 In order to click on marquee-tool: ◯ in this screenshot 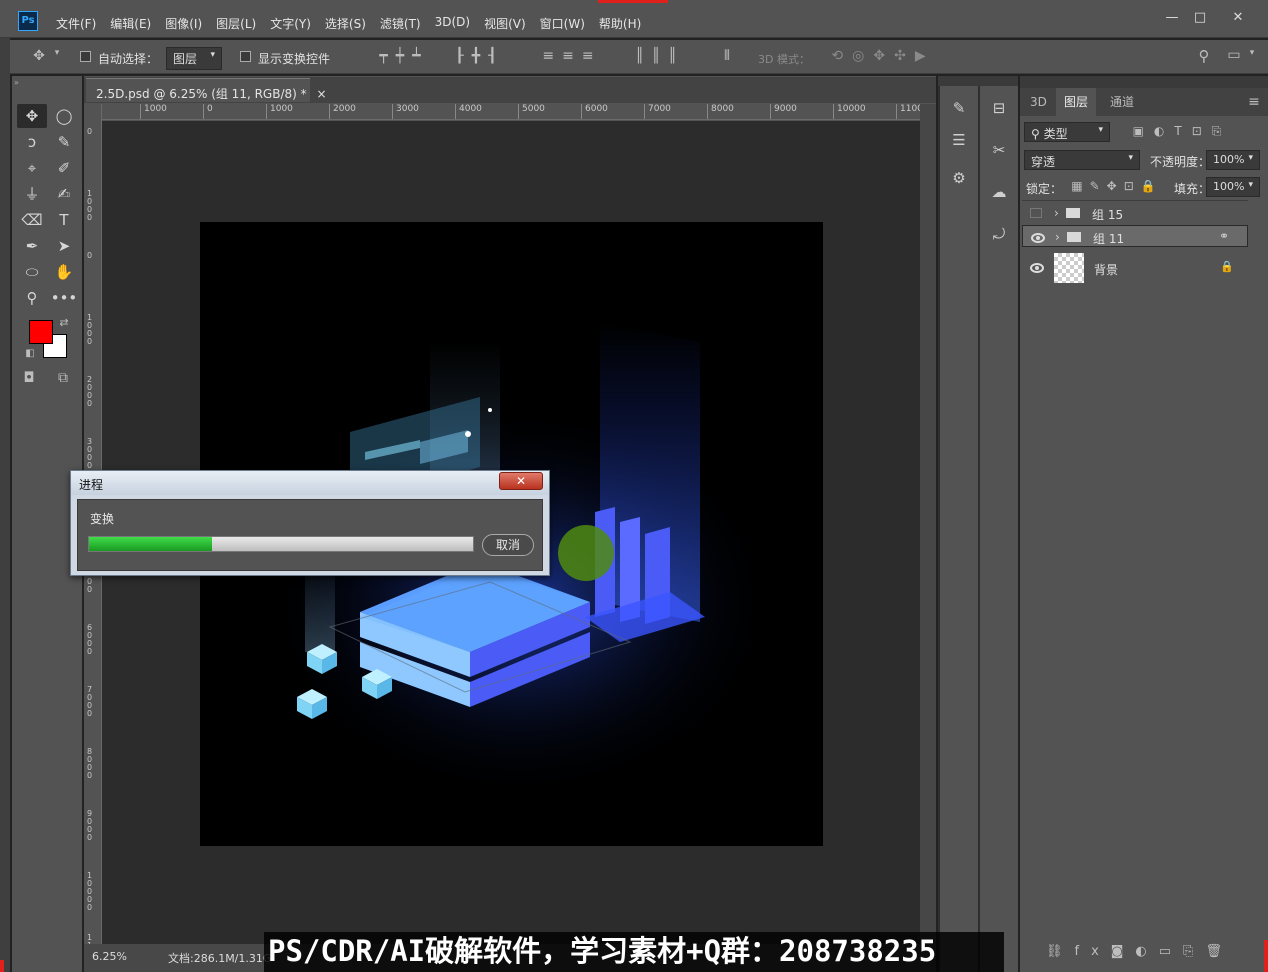, I will do `click(64, 116)`.